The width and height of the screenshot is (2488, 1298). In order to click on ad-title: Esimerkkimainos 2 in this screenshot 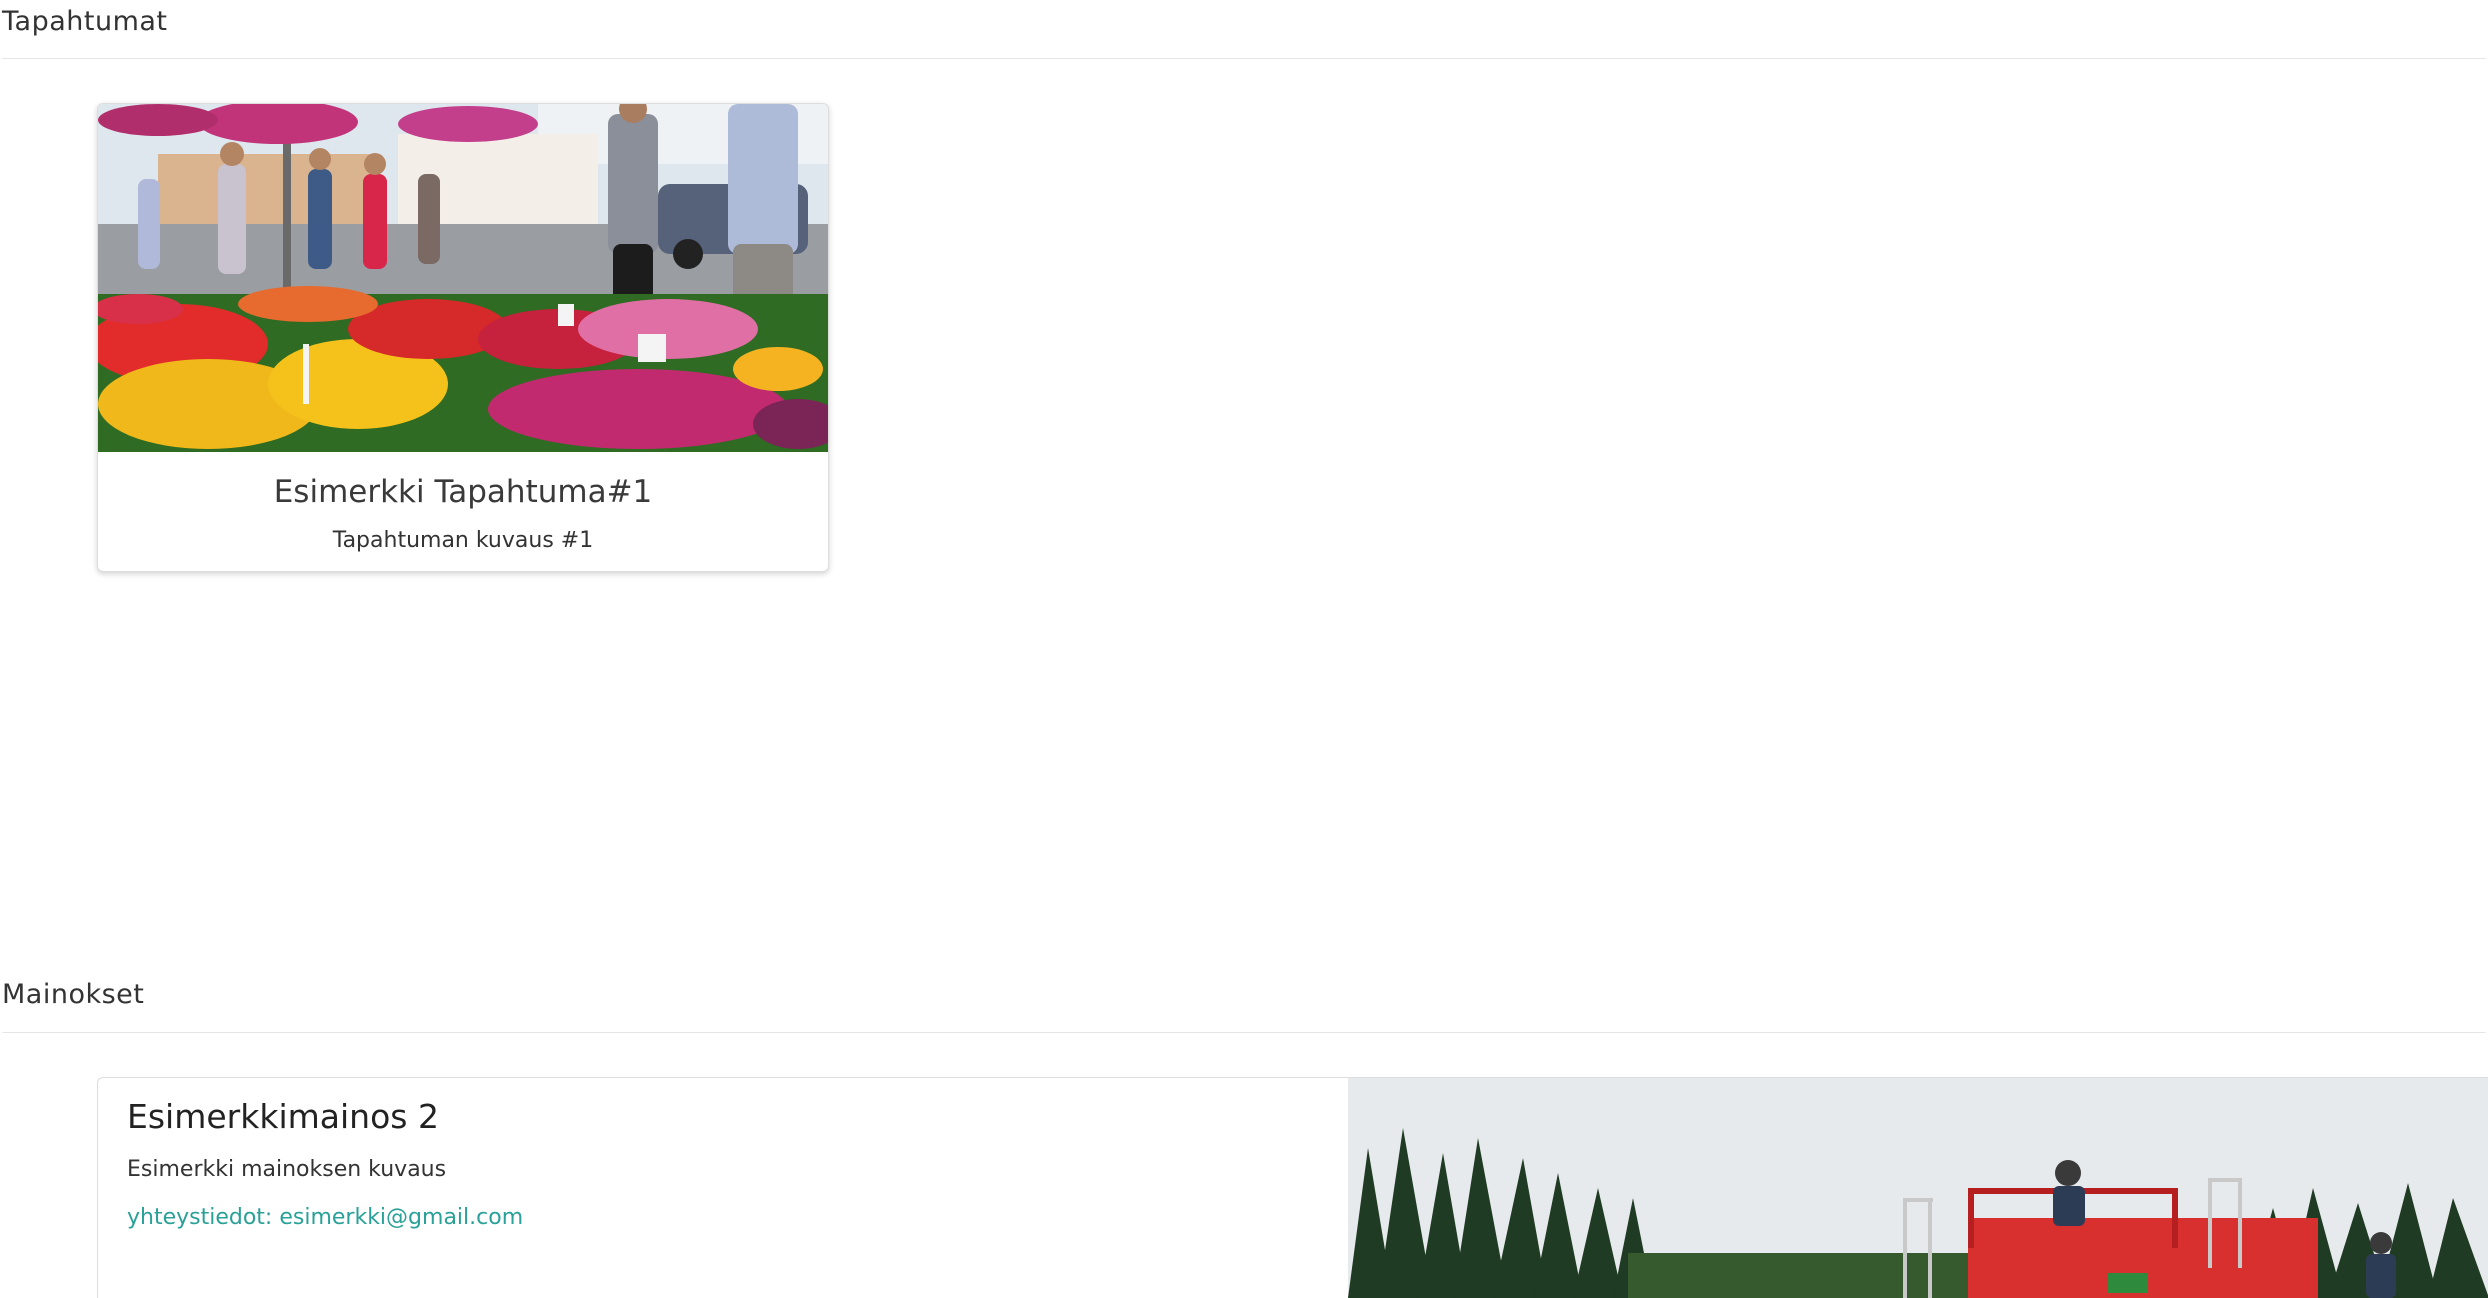, I will do `click(283, 1116)`.